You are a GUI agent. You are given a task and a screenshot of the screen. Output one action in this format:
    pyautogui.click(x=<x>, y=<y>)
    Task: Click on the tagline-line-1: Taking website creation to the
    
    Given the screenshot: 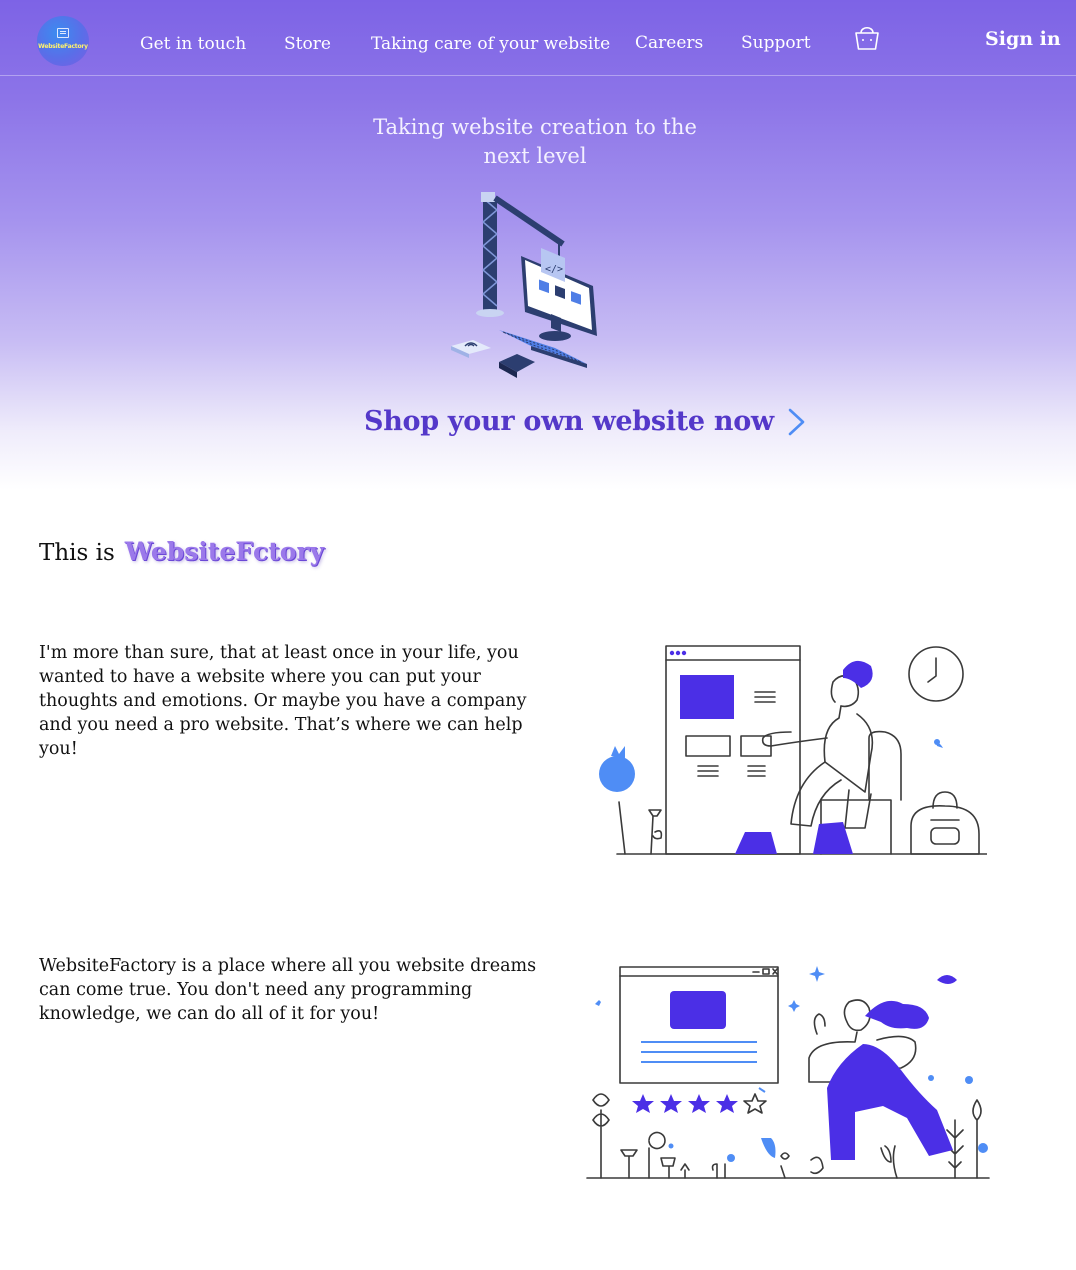 What is the action you would take?
    pyautogui.click(x=535, y=127)
    